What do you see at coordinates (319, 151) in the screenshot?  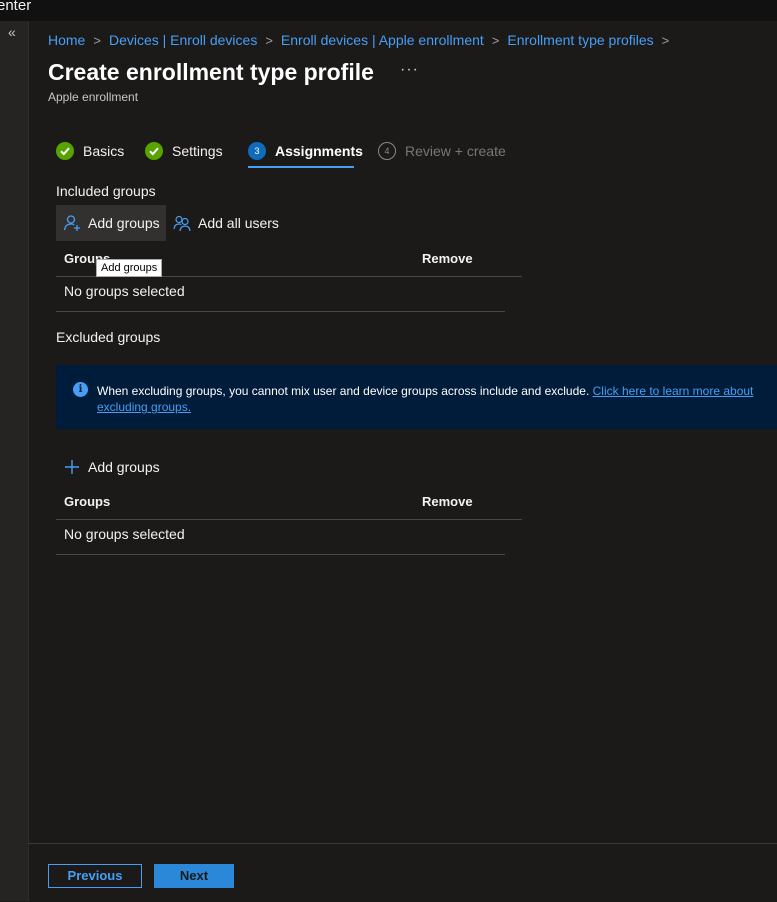 I see `step-label: Assignments` at bounding box center [319, 151].